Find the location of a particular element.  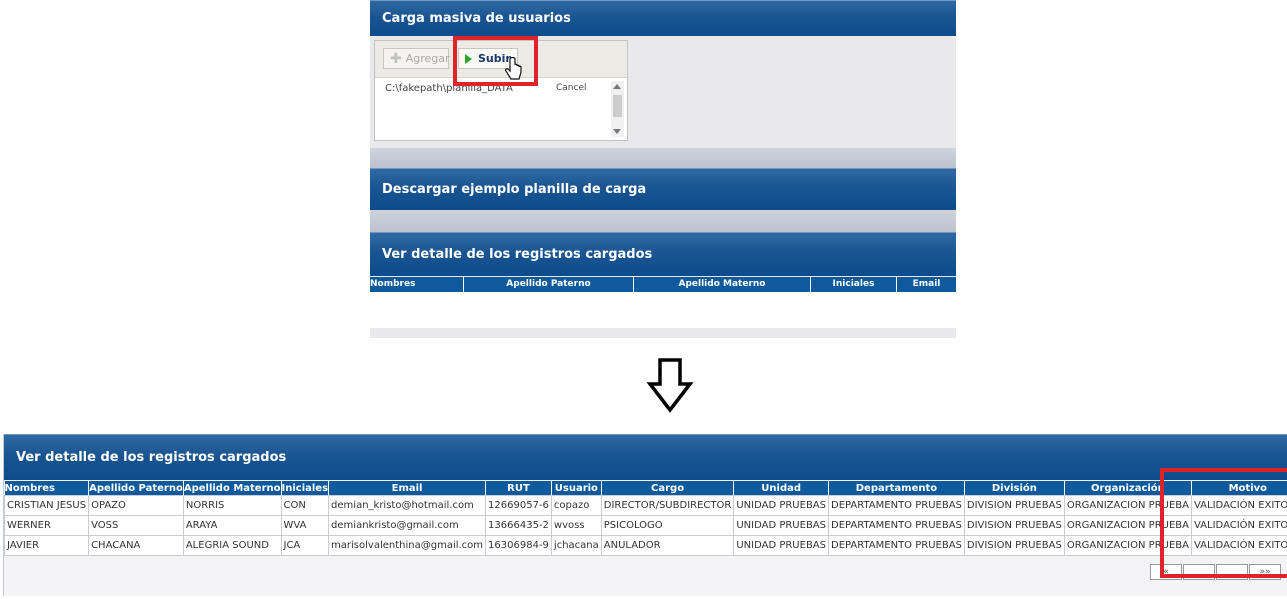

cell-apellido-materno: NORRIS is located at coordinates (232, 505).